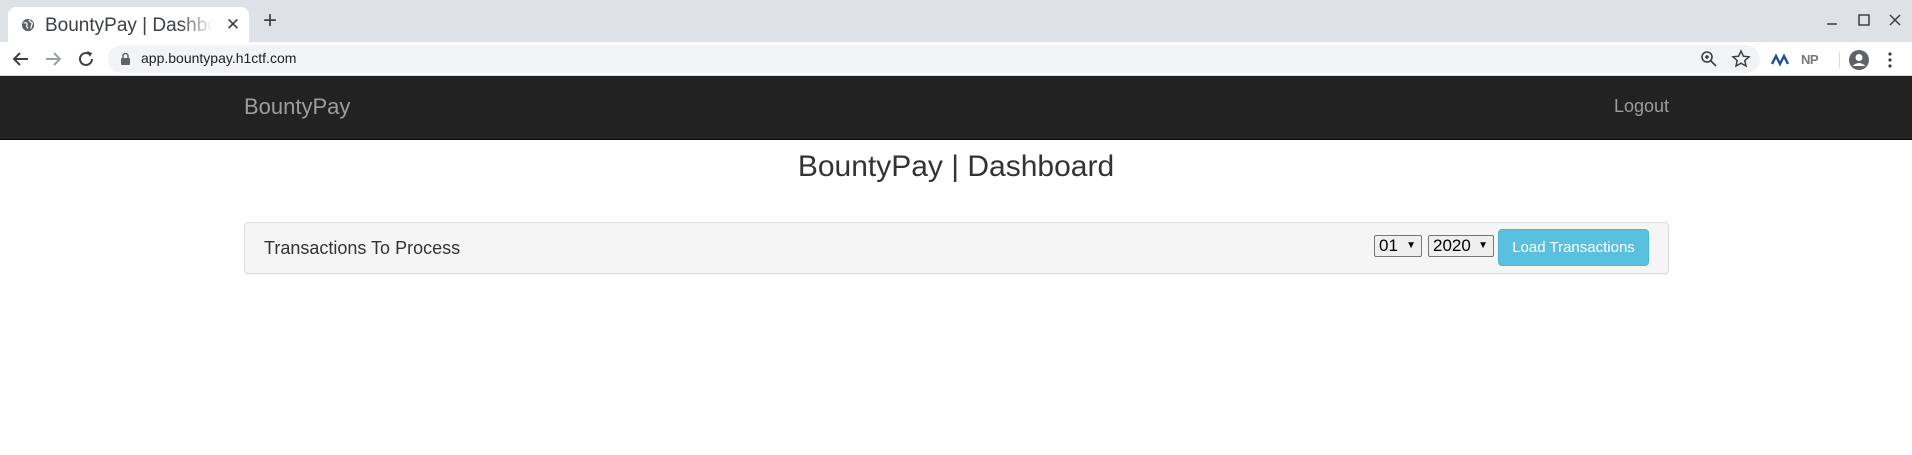 This screenshot has width=1912, height=455. I want to click on month-select-value: 01, so click(1388, 245).